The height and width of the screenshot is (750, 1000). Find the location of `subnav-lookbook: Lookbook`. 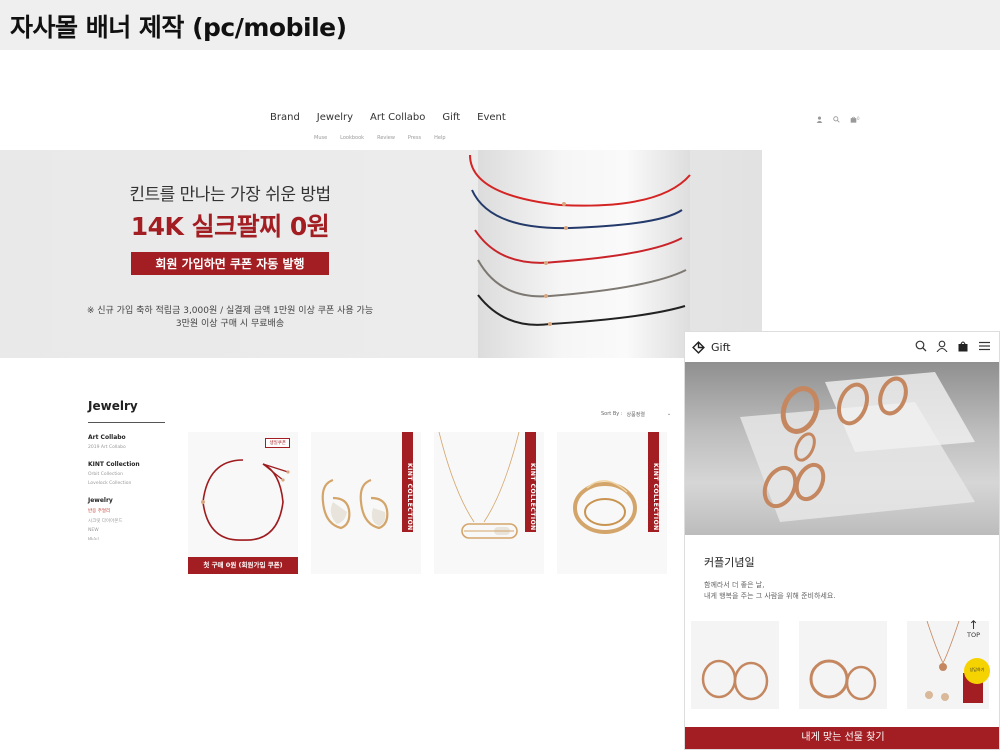

subnav-lookbook: Lookbook is located at coordinates (352, 138).